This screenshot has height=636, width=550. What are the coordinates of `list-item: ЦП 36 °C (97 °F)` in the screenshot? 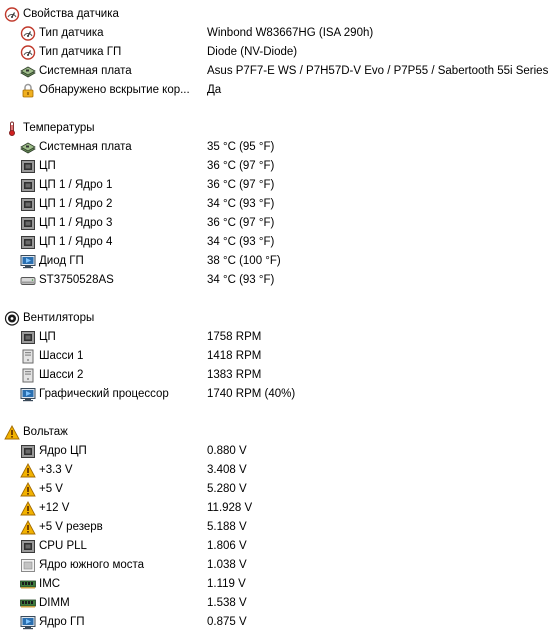 It's located at (275, 166).